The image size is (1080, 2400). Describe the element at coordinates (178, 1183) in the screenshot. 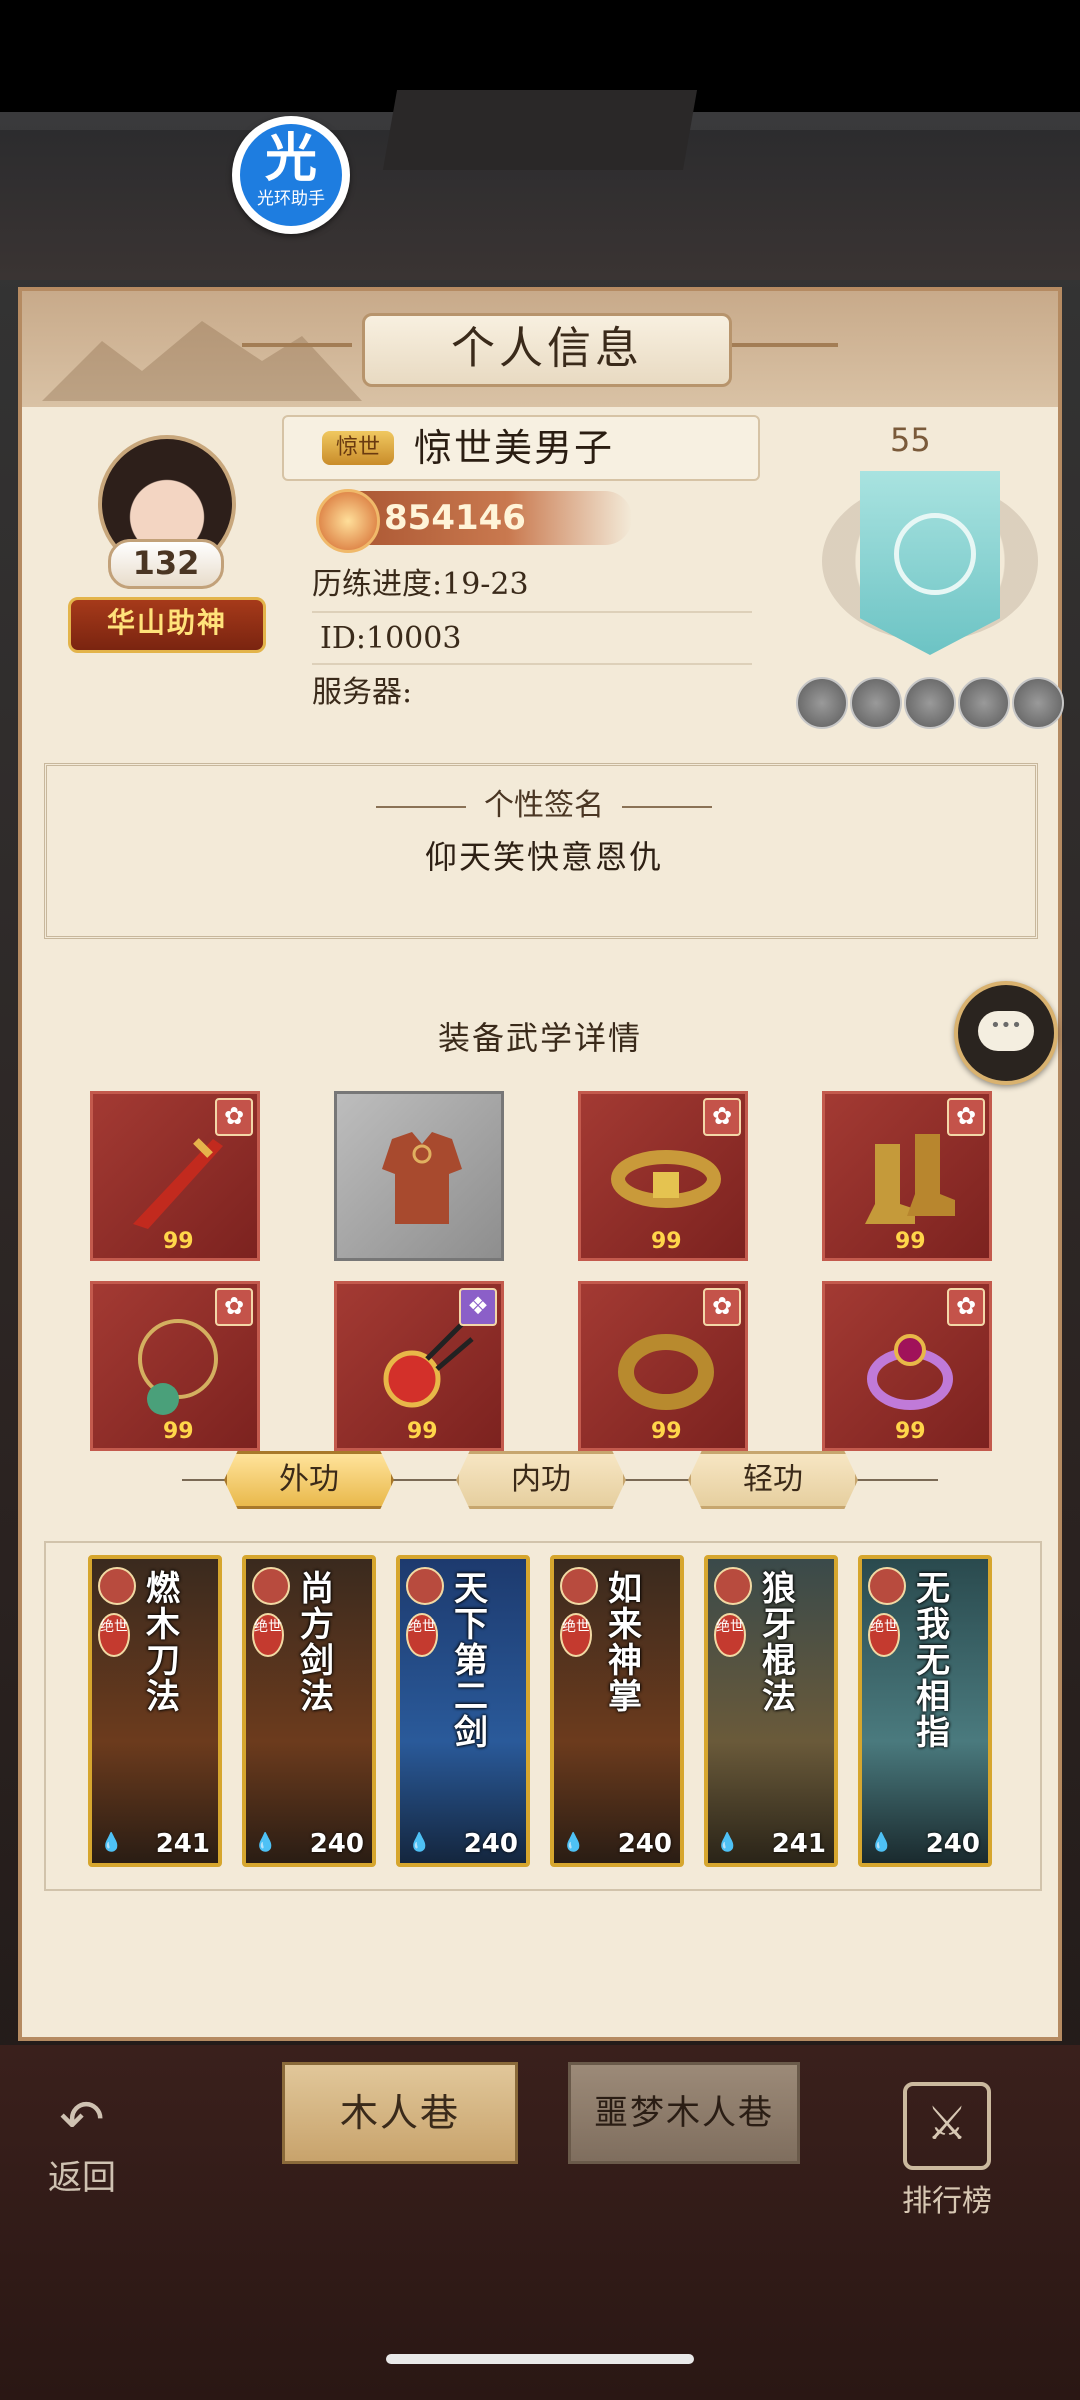

I see `weapon-icon` at that location.